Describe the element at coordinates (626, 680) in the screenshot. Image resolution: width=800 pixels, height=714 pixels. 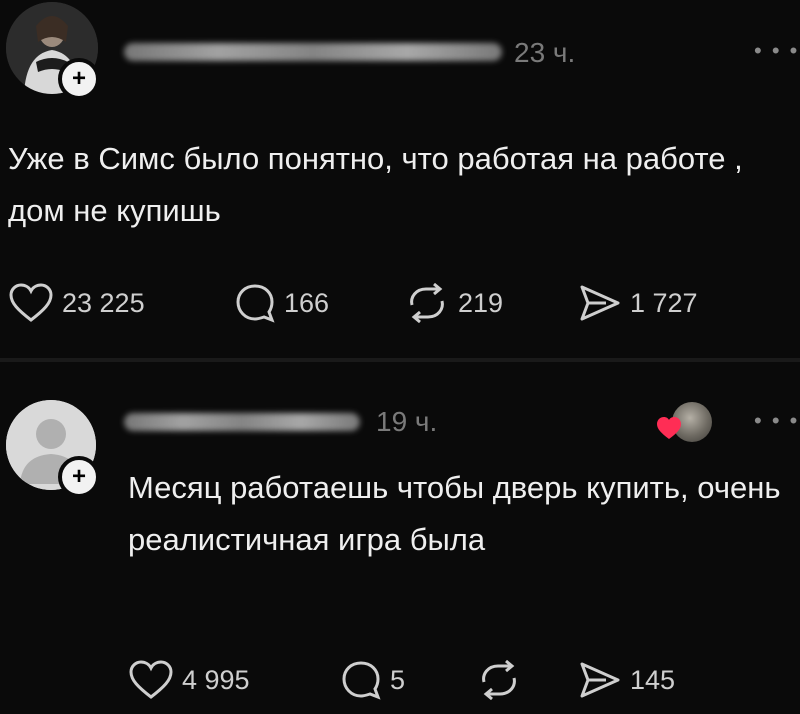
I see `share-button: 145` at that location.